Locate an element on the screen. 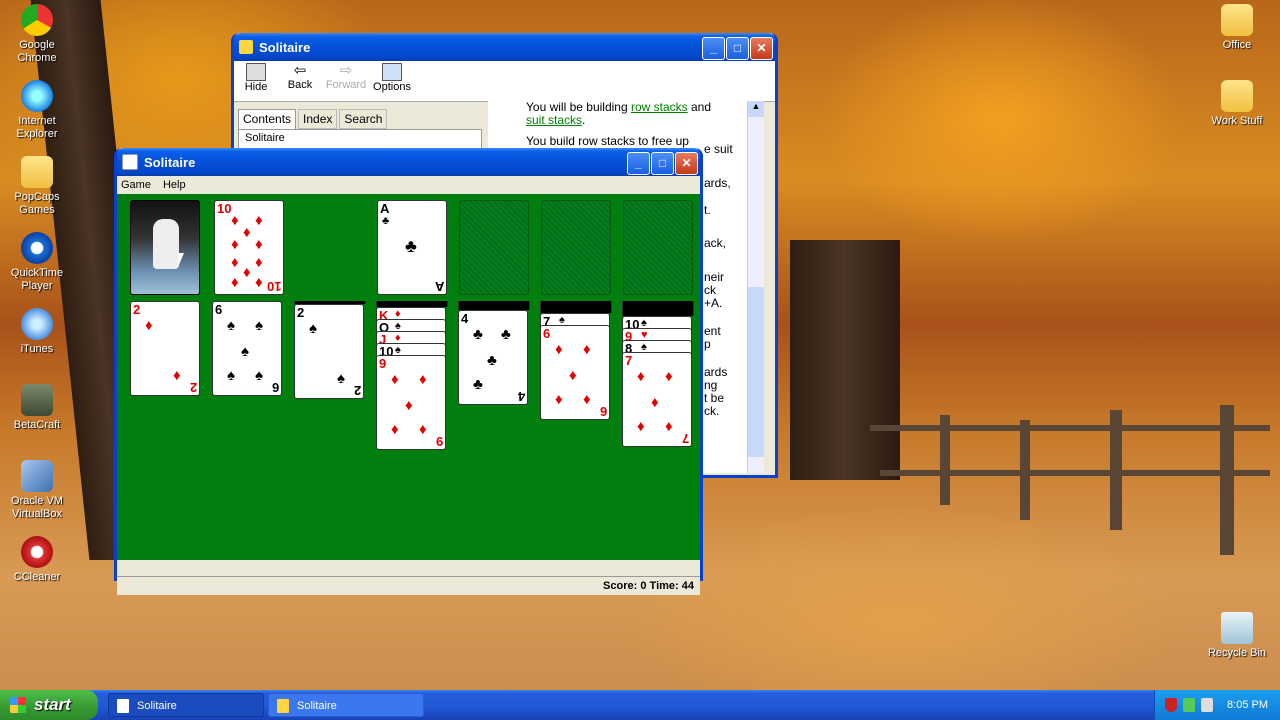  desktop-icon-recycle-bin: Recycle Bin is located at coordinates (1237, 636).